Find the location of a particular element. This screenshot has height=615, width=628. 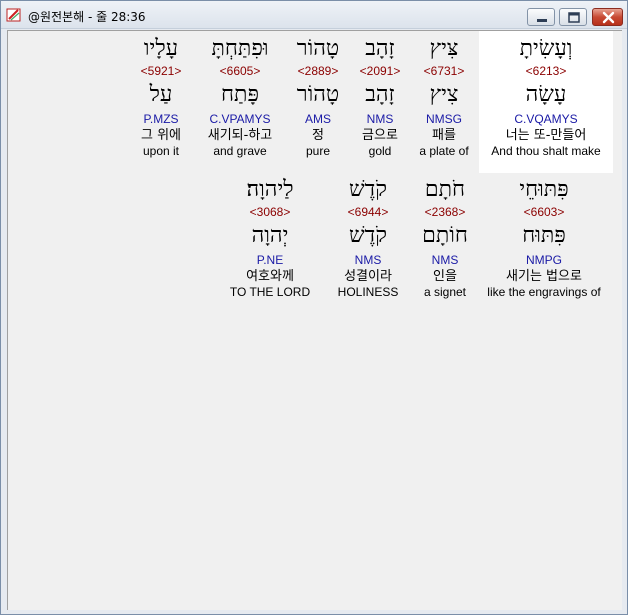

strong-number: <6213> is located at coordinates (546, 71).